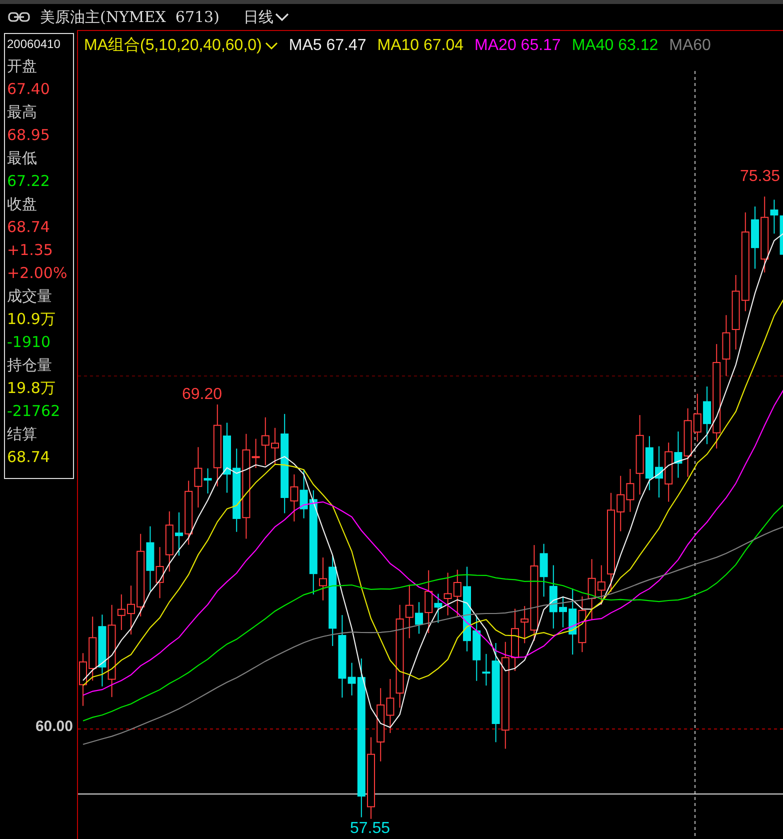 Image resolution: width=783 pixels, height=839 pixels. I want to click on field-label: 收盘, so click(22, 204).